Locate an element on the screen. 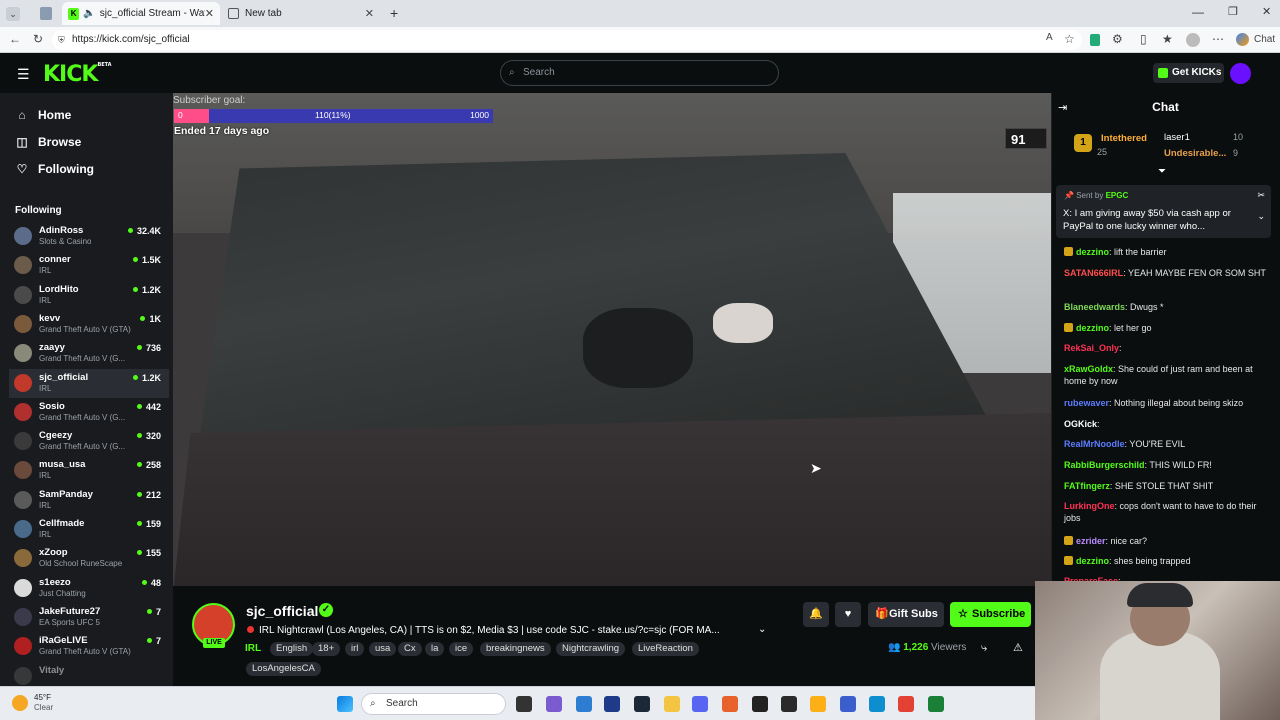 This screenshot has height=720, width=1280. chat-message: RealMrNoodle: YOU'RE EVIL is located at coordinates (1166, 444).